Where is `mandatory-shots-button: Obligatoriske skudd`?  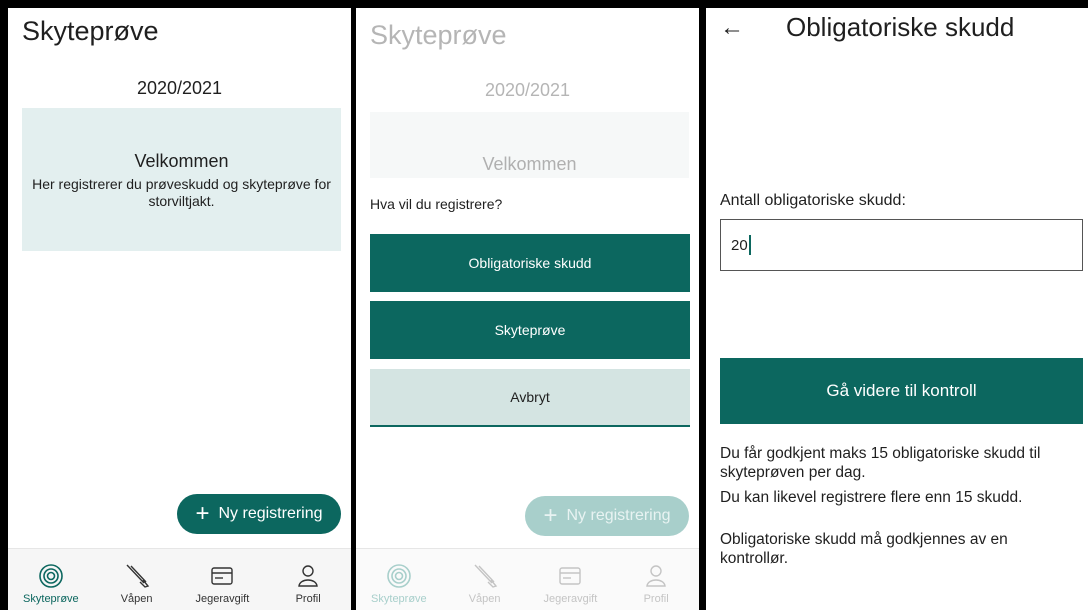
mandatory-shots-button: Obligatoriske skudd is located at coordinates (530, 263).